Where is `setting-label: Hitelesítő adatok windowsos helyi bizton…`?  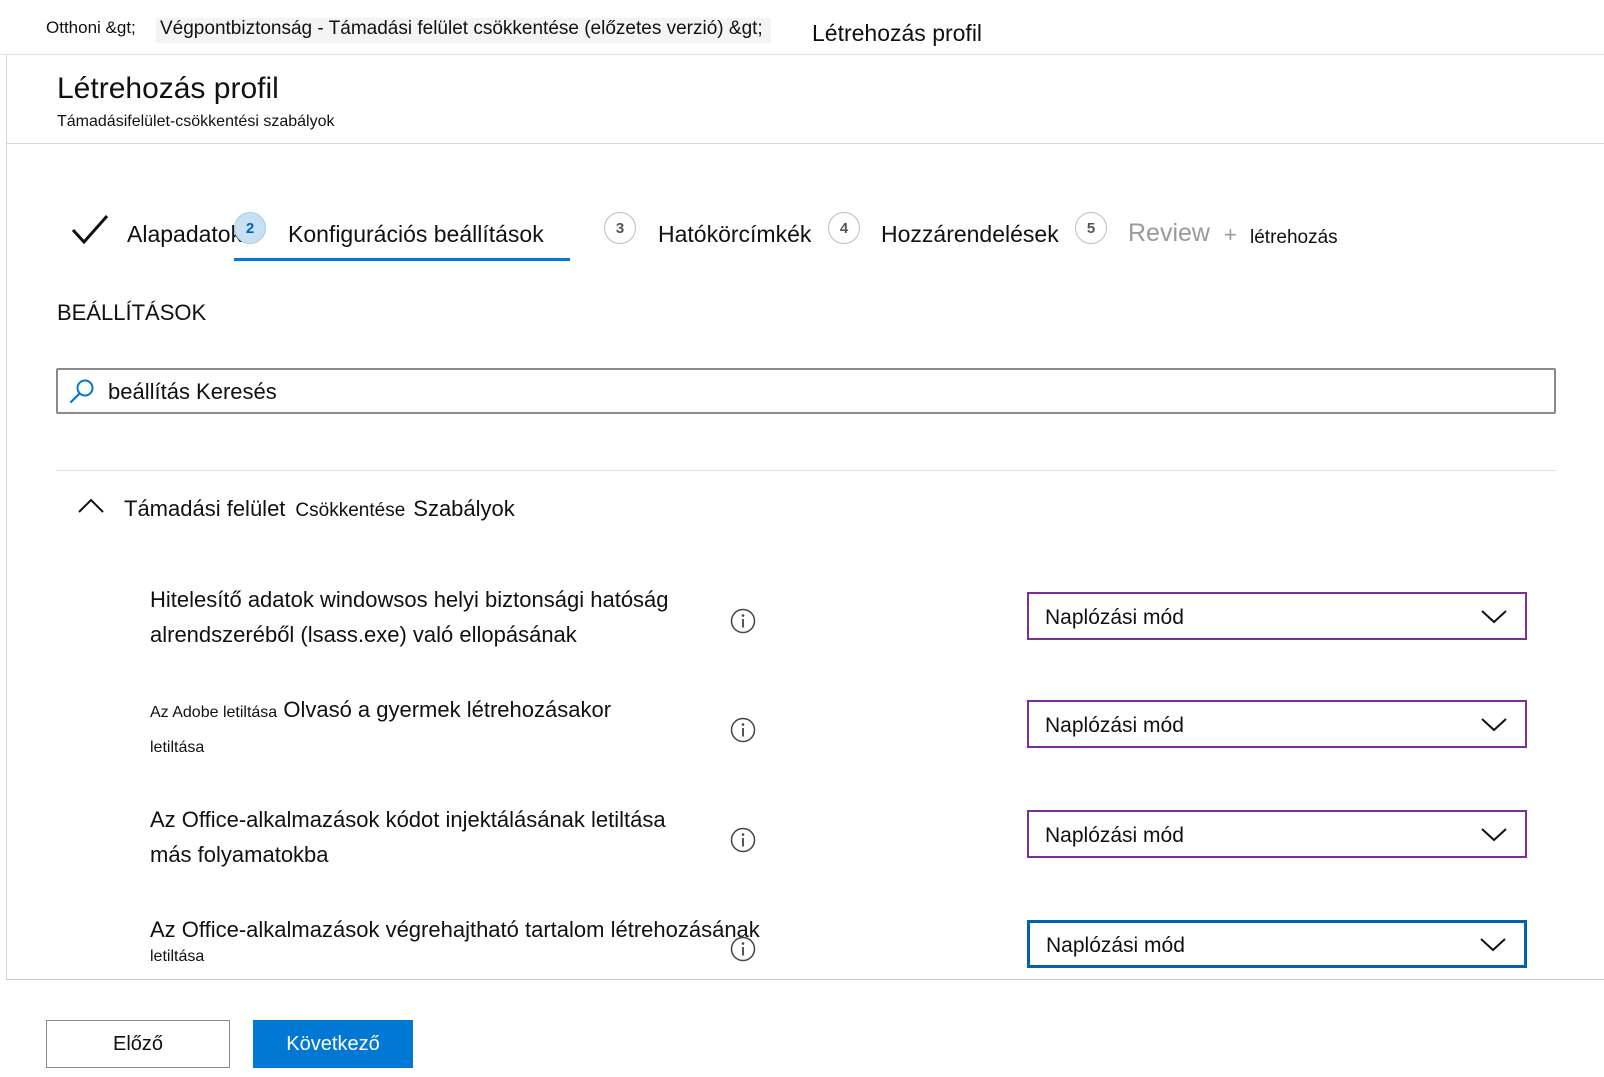
setting-label: Hitelesítő adatok windowsos helyi bizton… is located at coordinates (430, 617).